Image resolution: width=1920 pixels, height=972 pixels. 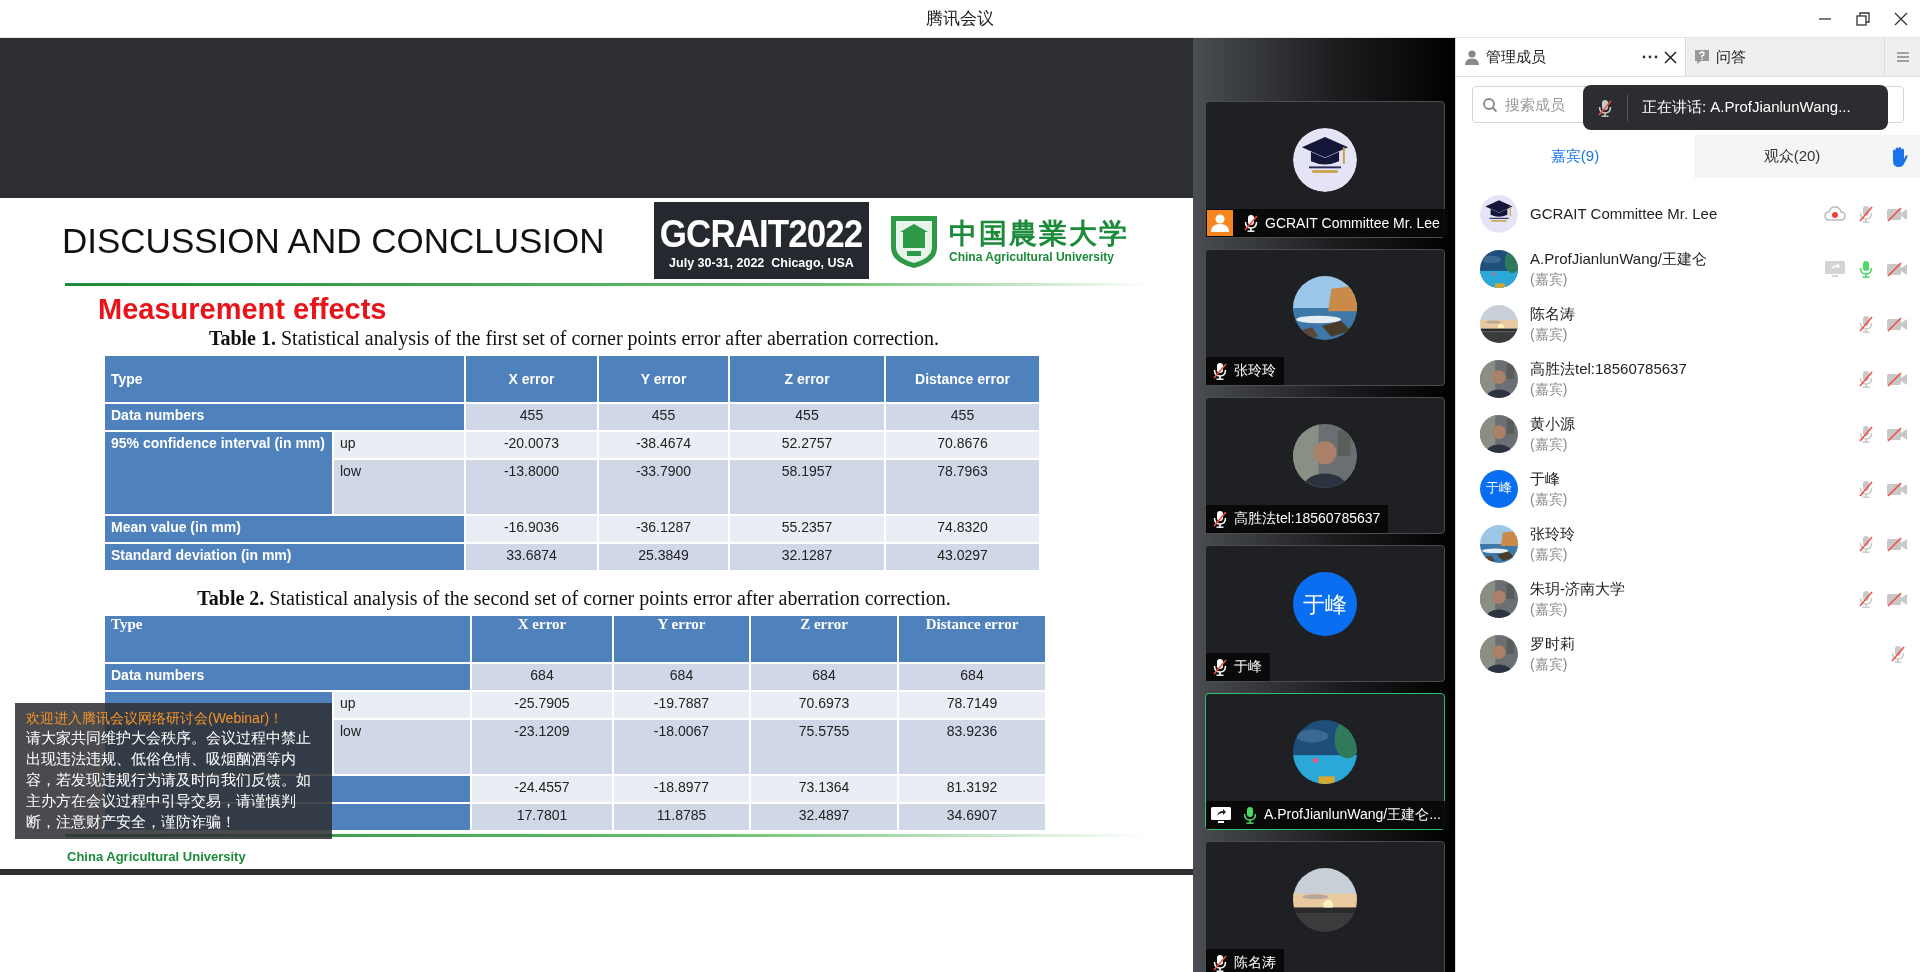 I want to click on table-cell: 70.6973, so click(x=824, y=705).